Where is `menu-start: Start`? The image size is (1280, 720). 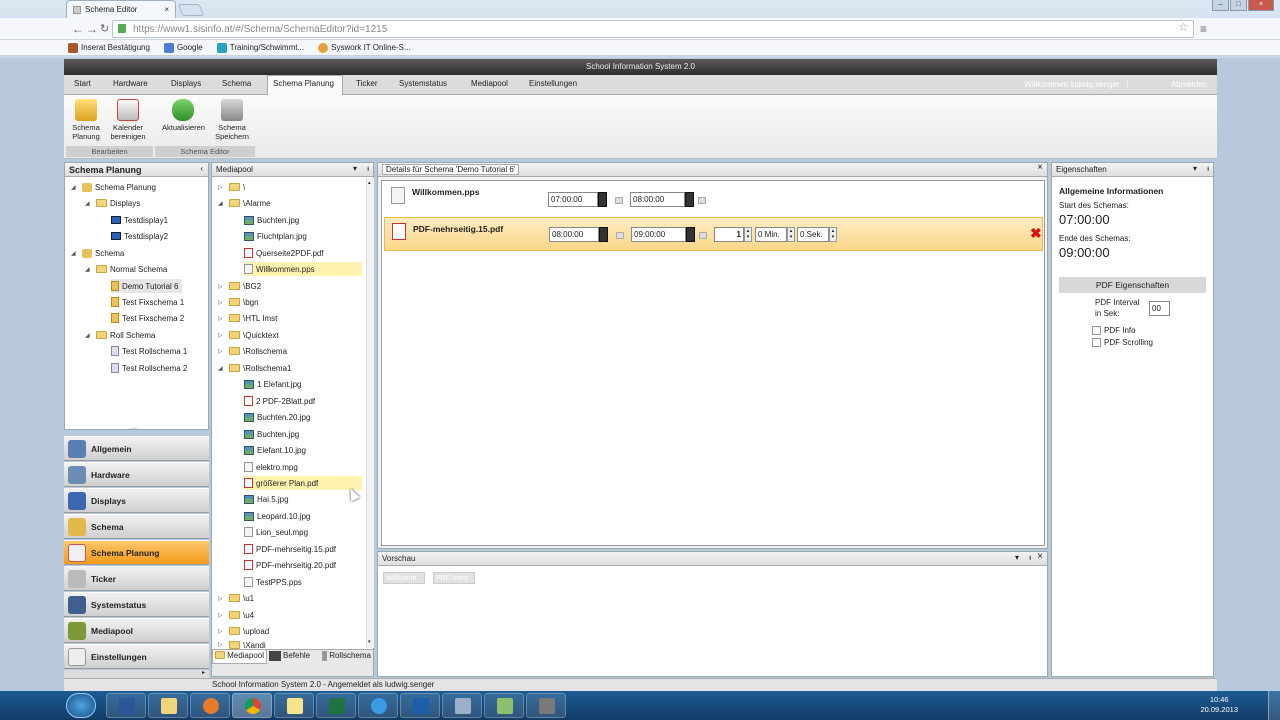 menu-start: Start is located at coordinates (82, 83).